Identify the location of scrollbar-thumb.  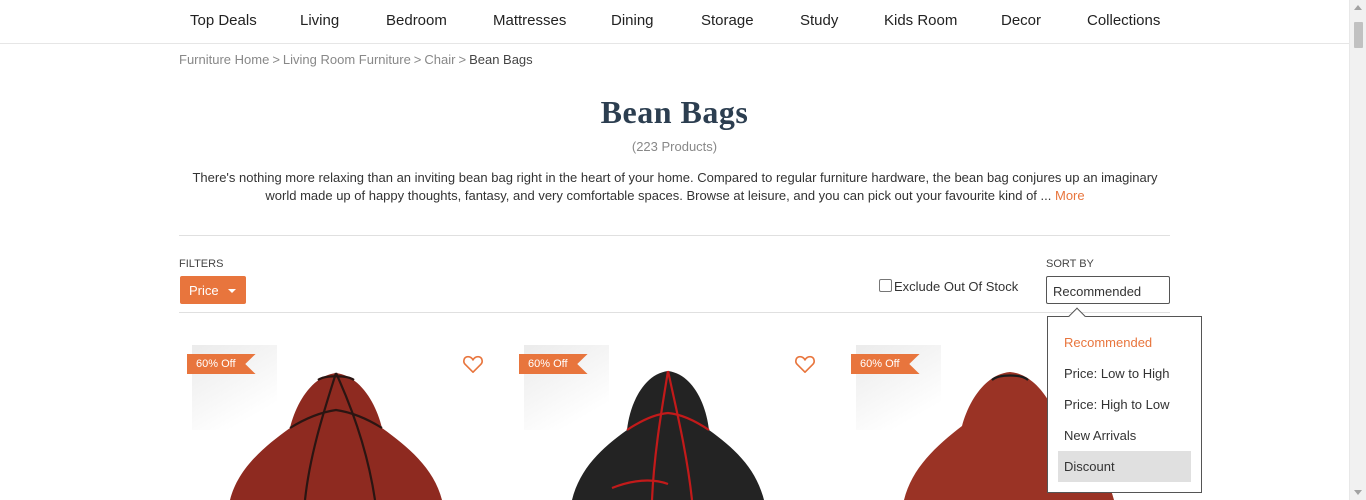
(1358, 35).